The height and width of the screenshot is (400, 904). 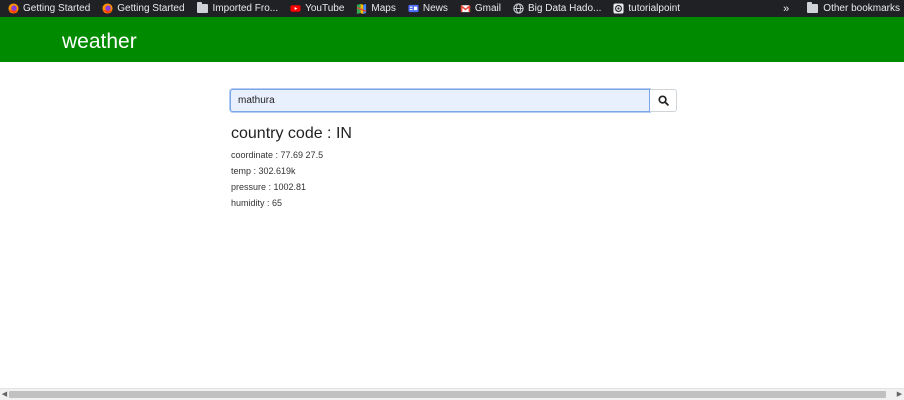 I want to click on other-bookmarks-label: Other bookmarks, so click(x=861, y=8).